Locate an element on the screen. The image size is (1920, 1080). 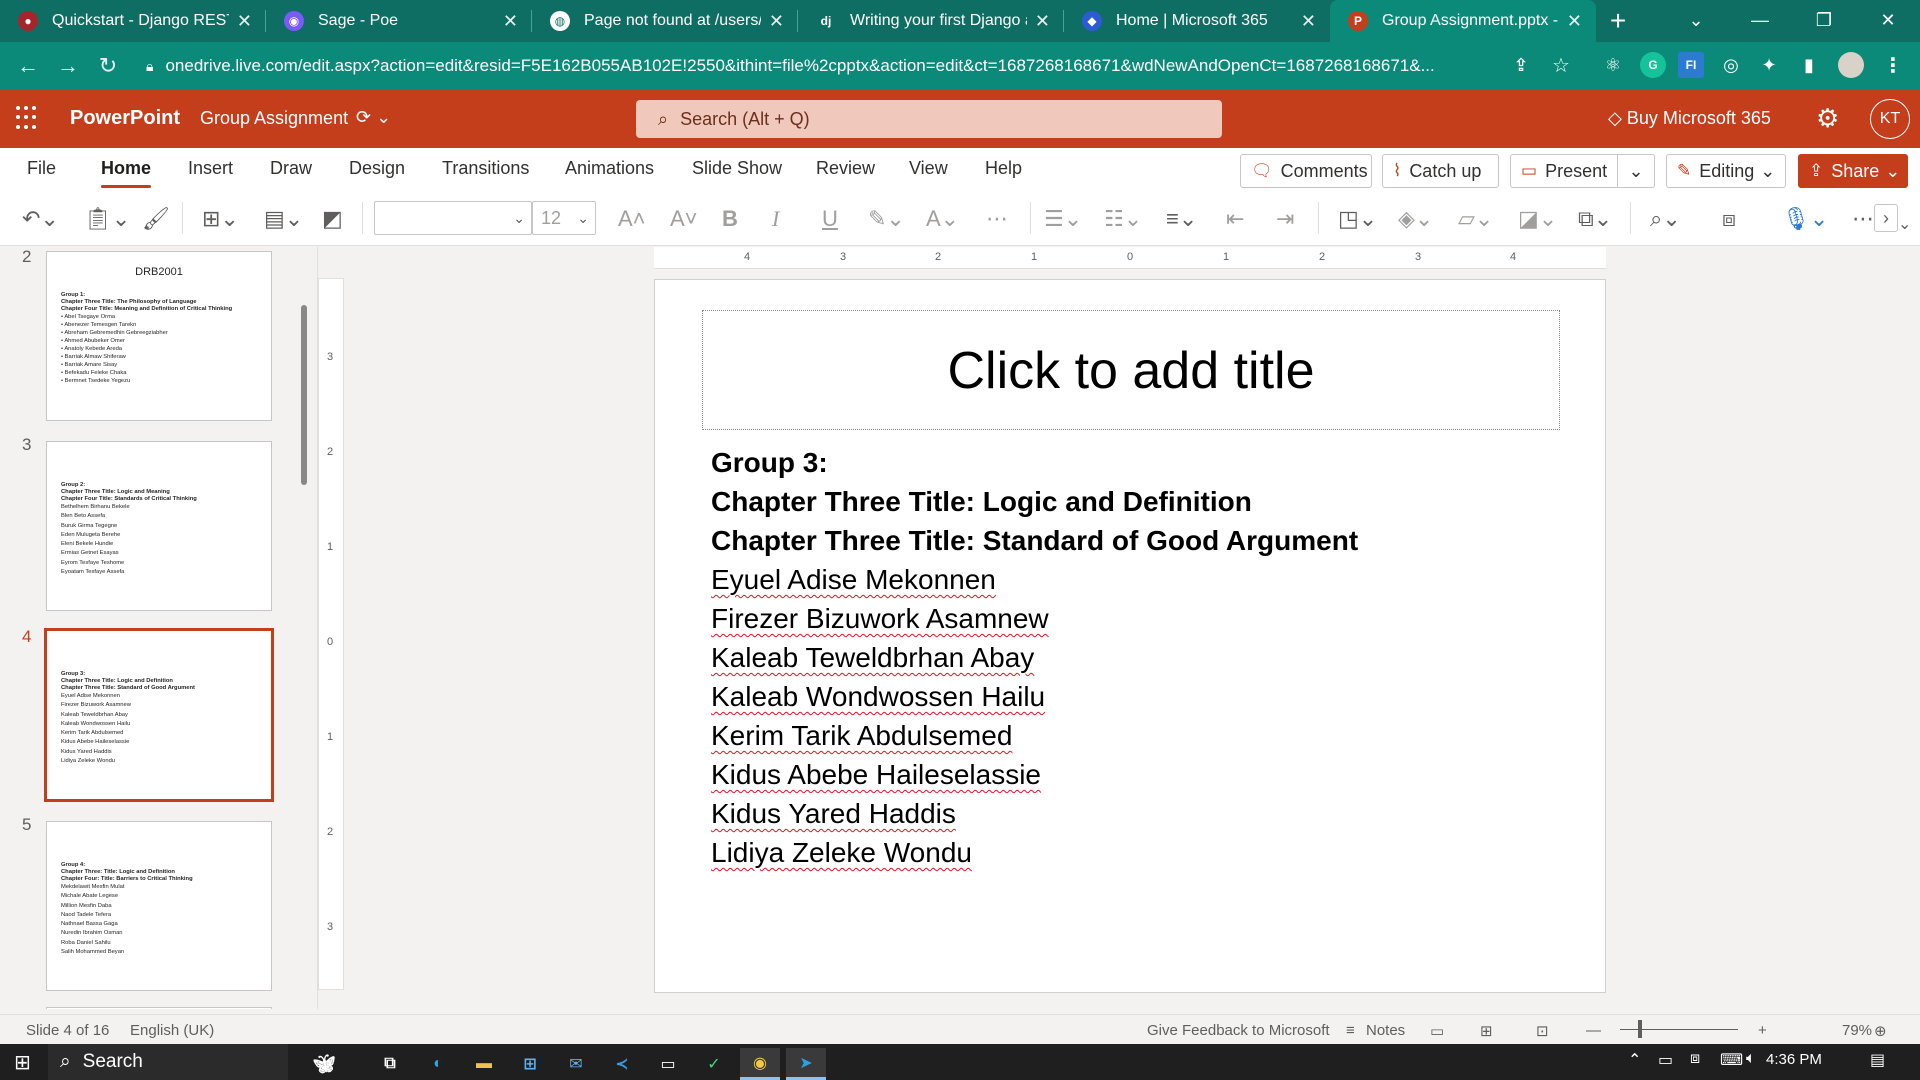
tab-animations: Animations is located at coordinates (609, 168).